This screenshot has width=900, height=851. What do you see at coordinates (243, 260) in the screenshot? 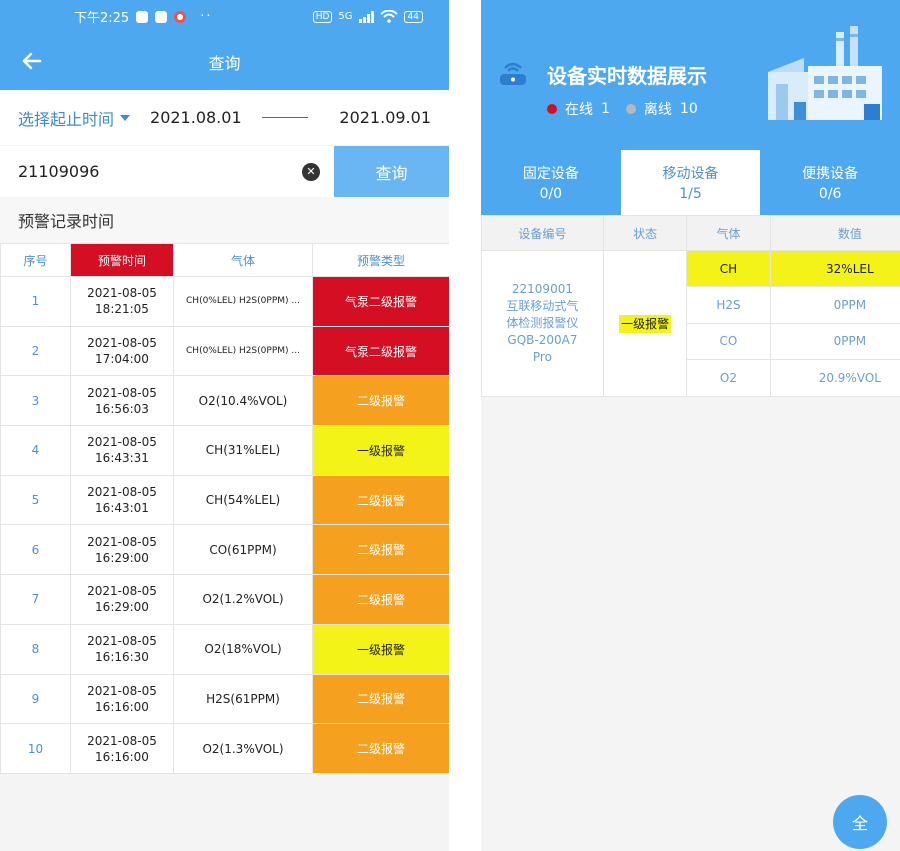
I see `column-header: 气体` at bounding box center [243, 260].